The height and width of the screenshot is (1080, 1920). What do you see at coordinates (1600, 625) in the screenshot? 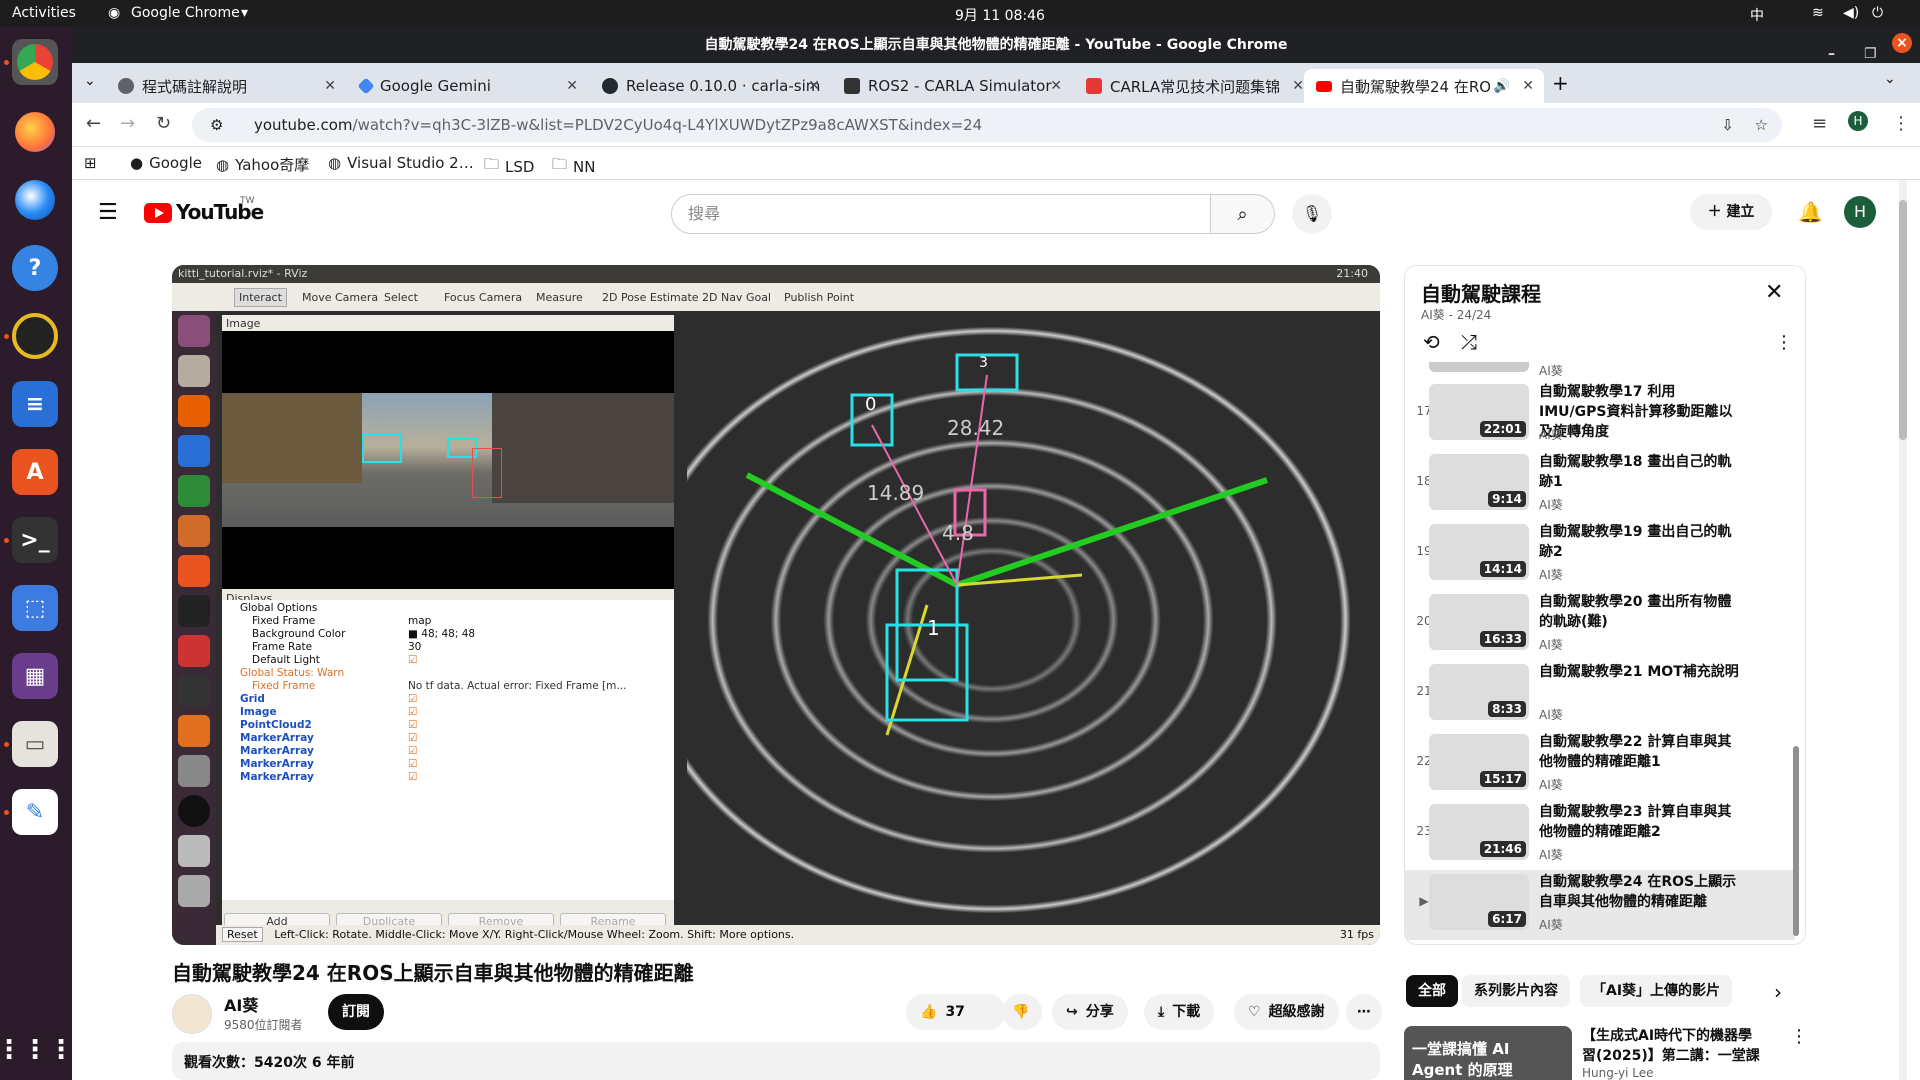
I see `playlist-item: 20 16:33 自動駕駛教學20 畫出所有物體的軌跡(難) AI葵` at bounding box center [1600, 625].